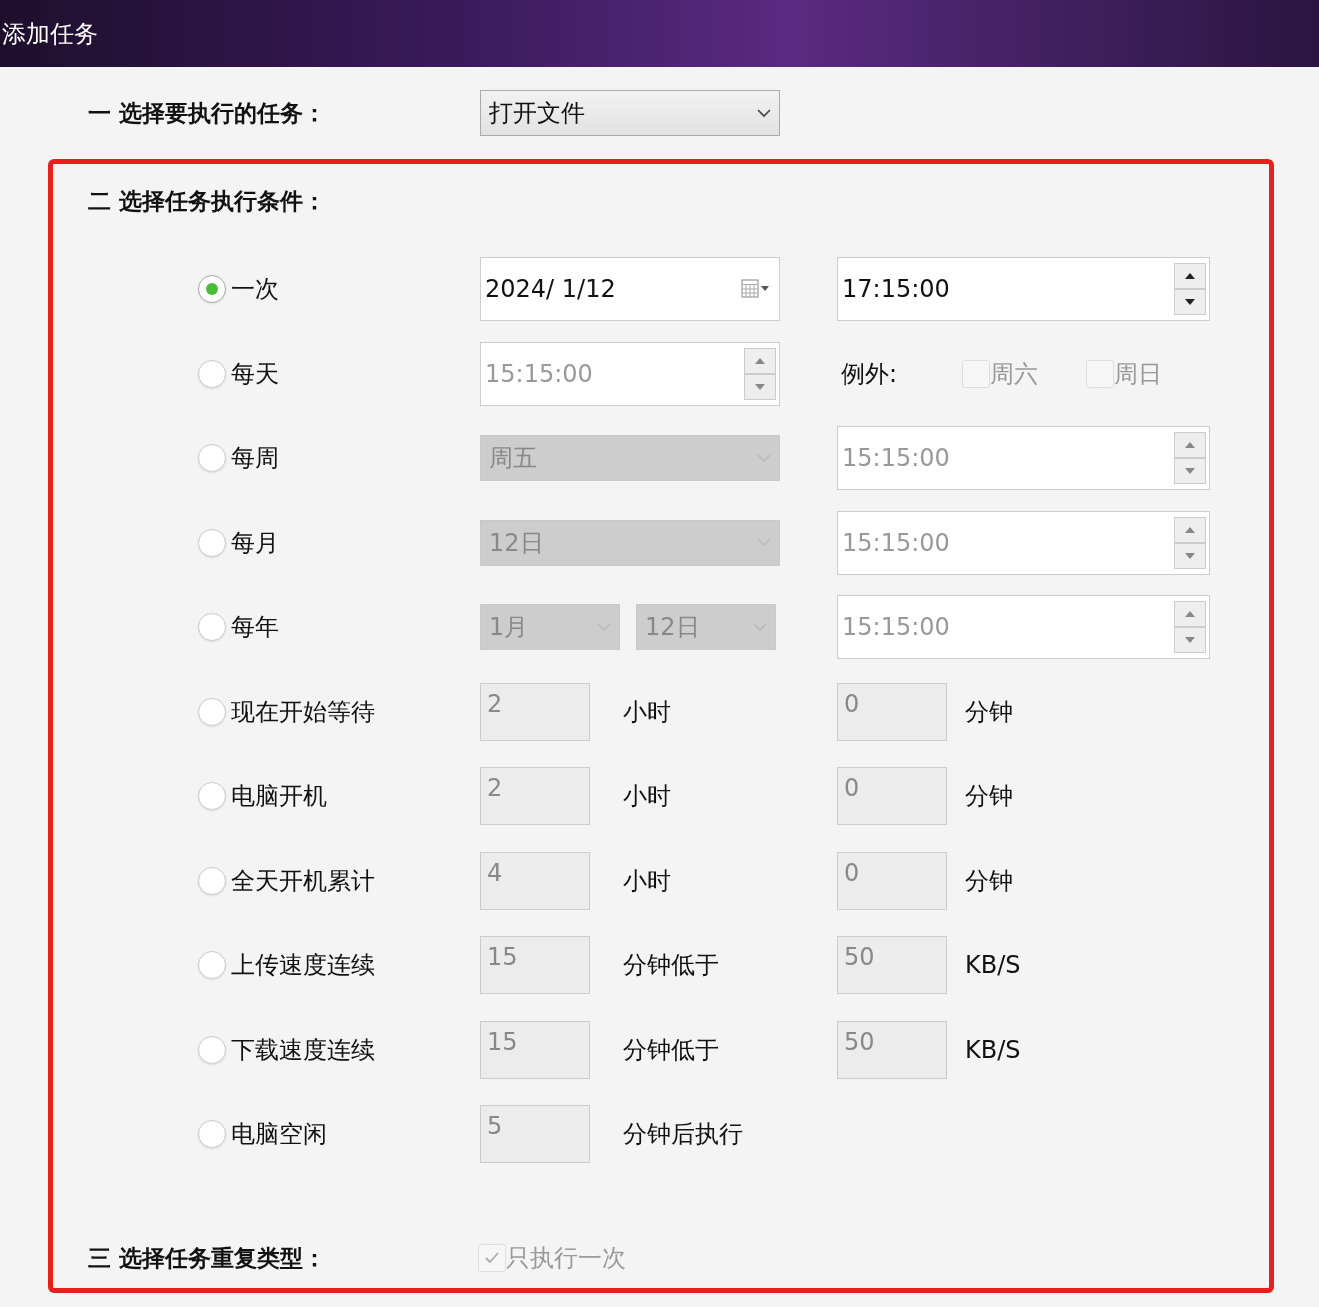 This screenshot has width=1319, height=1307. Describe the element at coordinates (266, 542) in the screenshot. I see `radio-option: 每月` at that location.